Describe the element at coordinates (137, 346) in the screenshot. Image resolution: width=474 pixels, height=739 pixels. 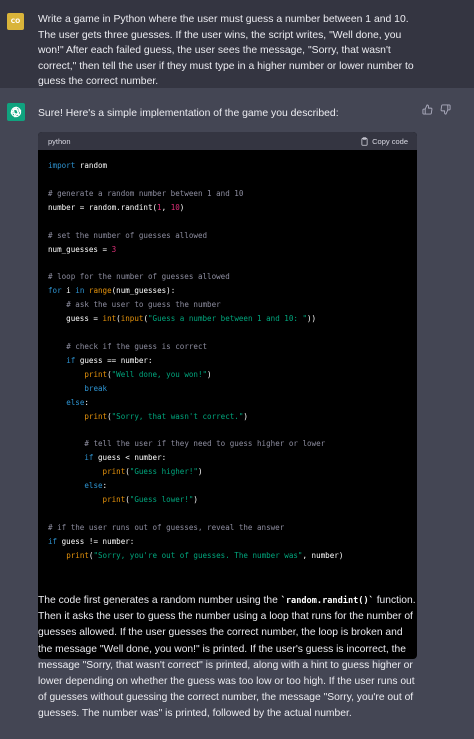
I see `code-token: # check if the guess is correct` at that location.